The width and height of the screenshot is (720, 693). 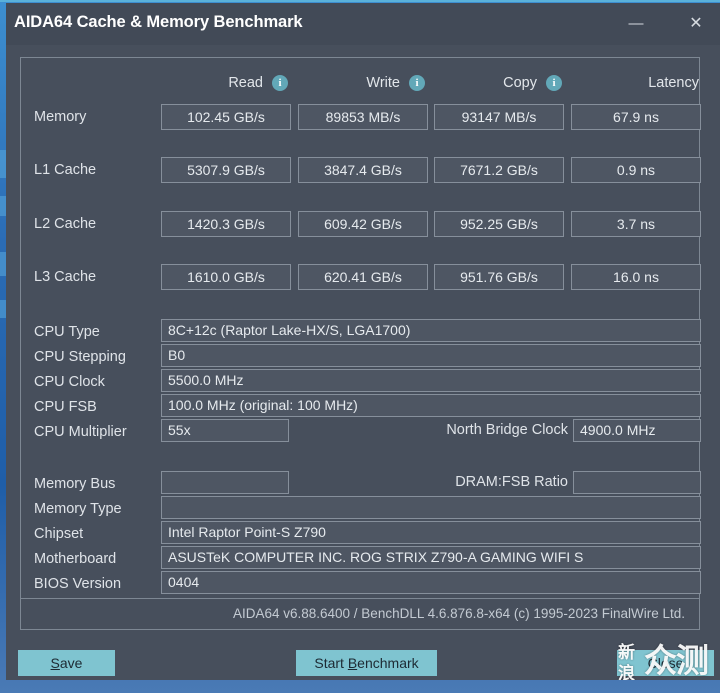 I want to click on value-cpu-stepping: B0, so click(x=431, y=355).